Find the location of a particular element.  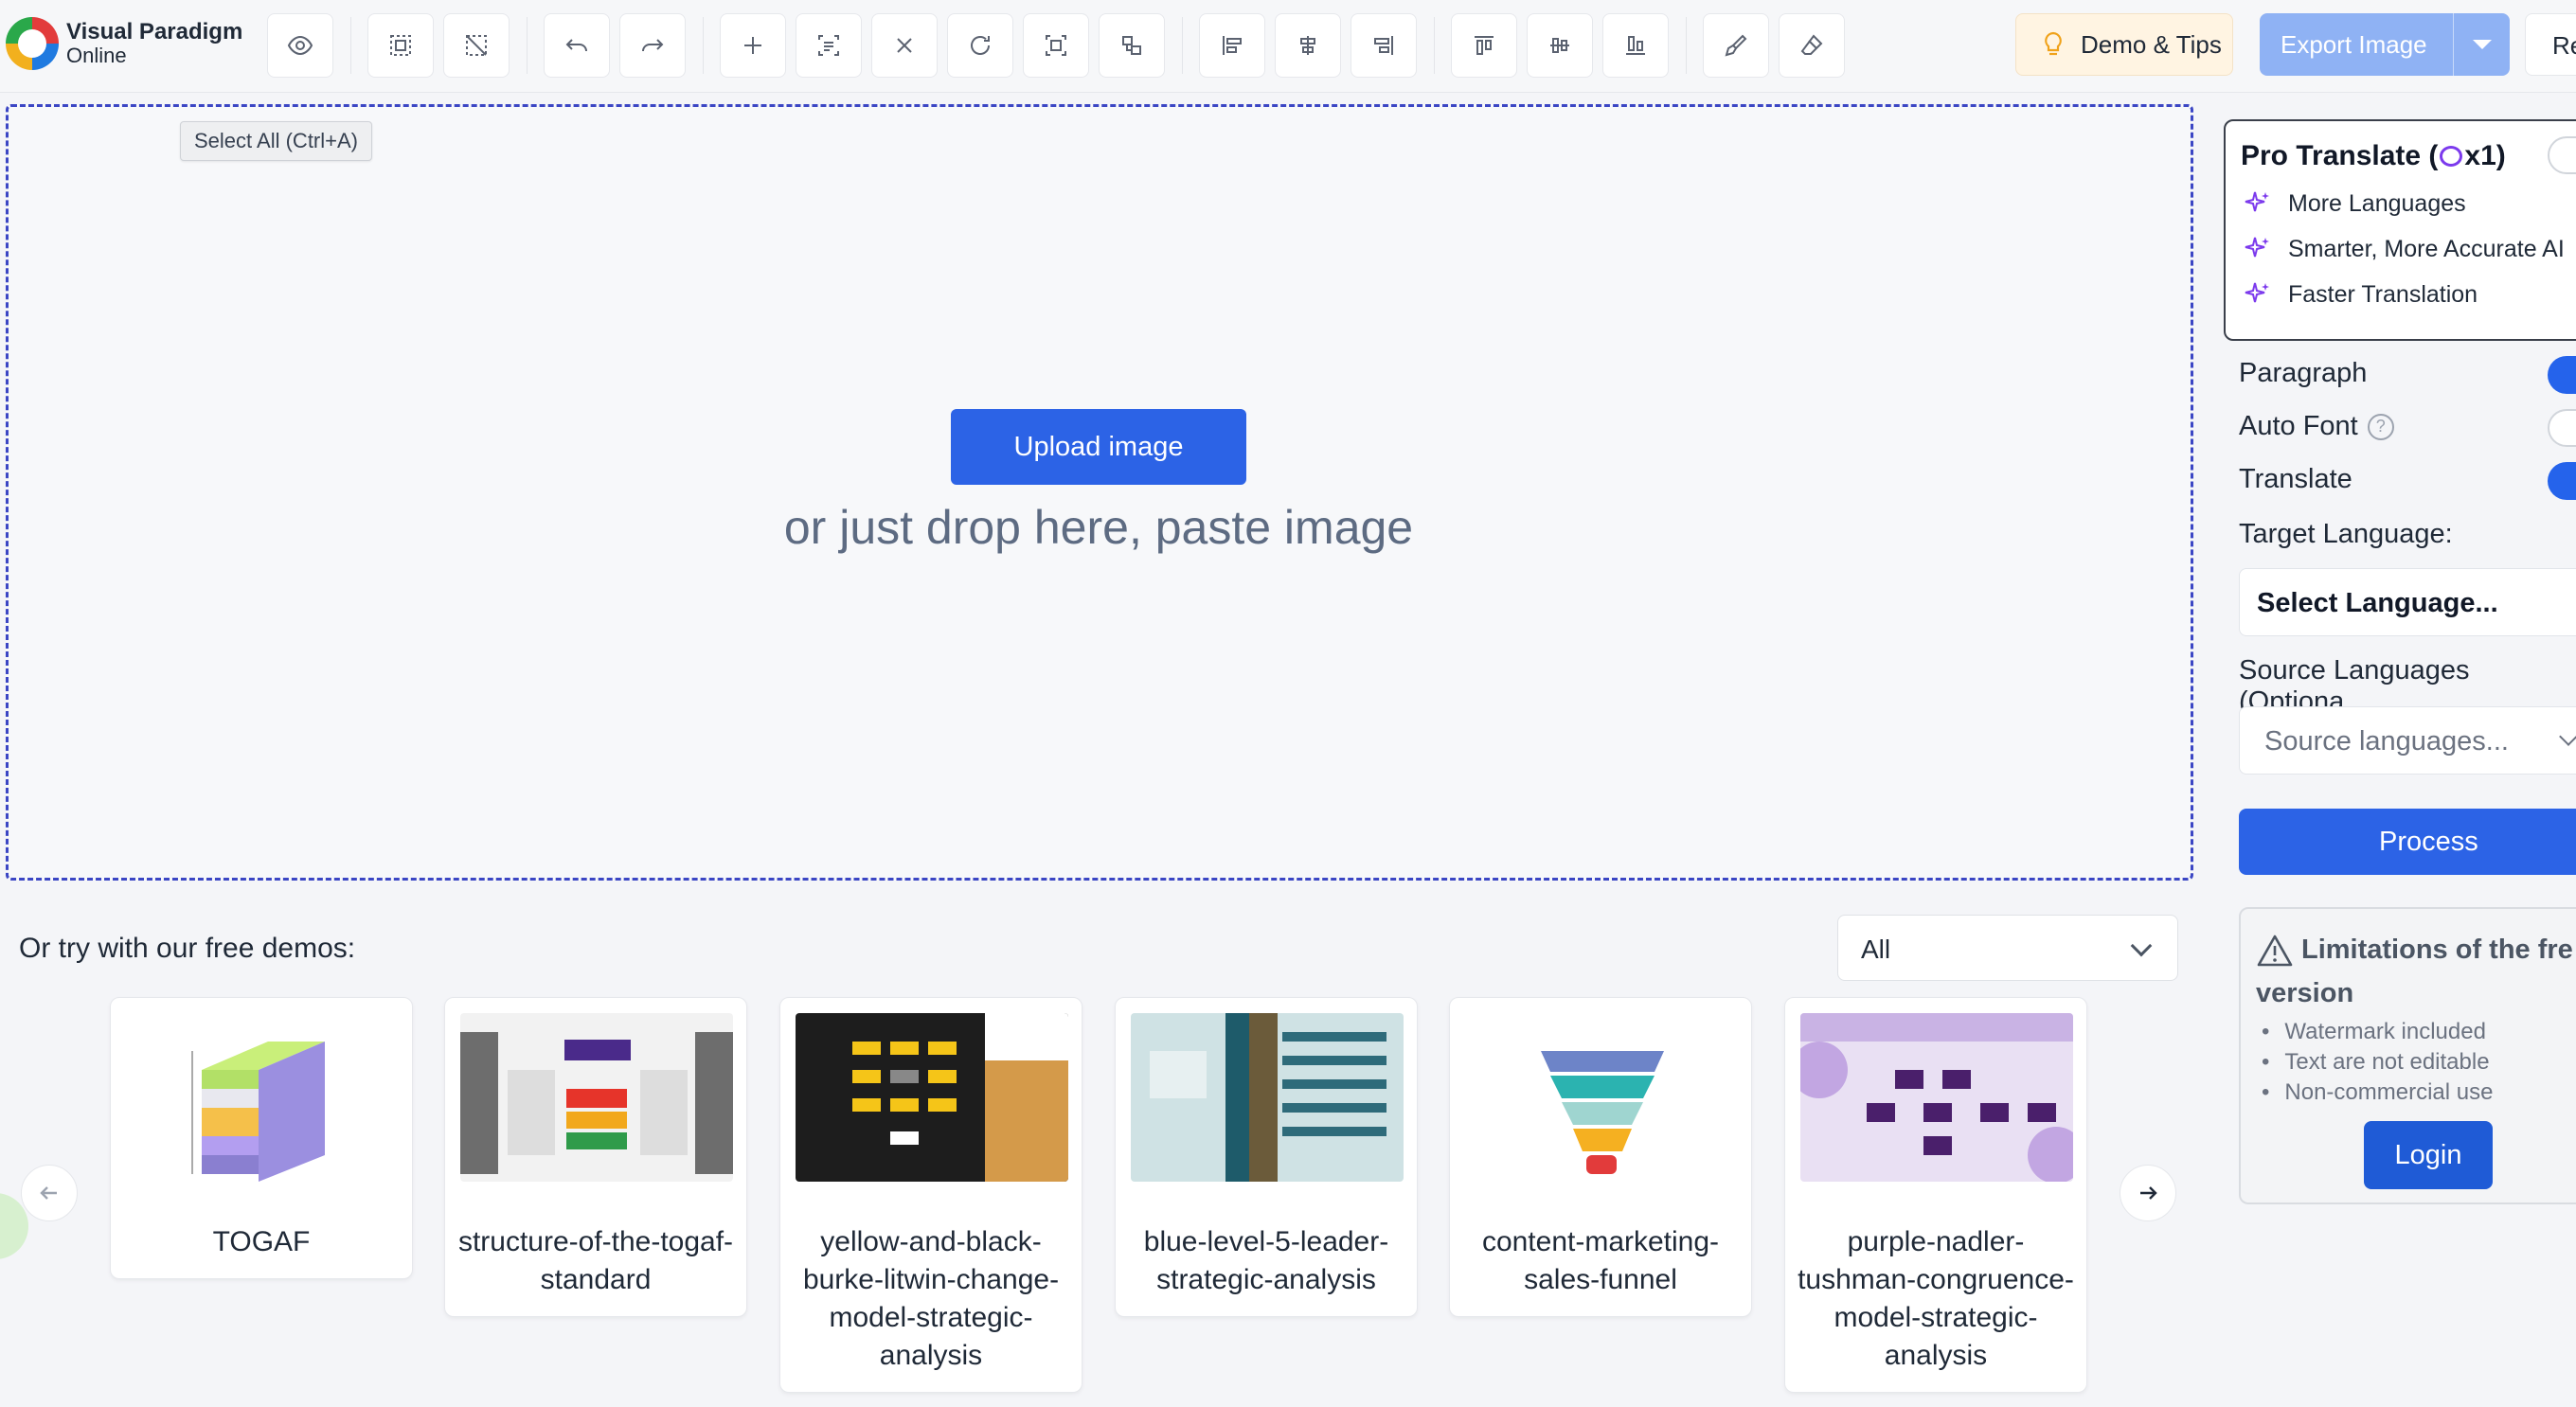

undo-button is located at coordinates (577, 46).